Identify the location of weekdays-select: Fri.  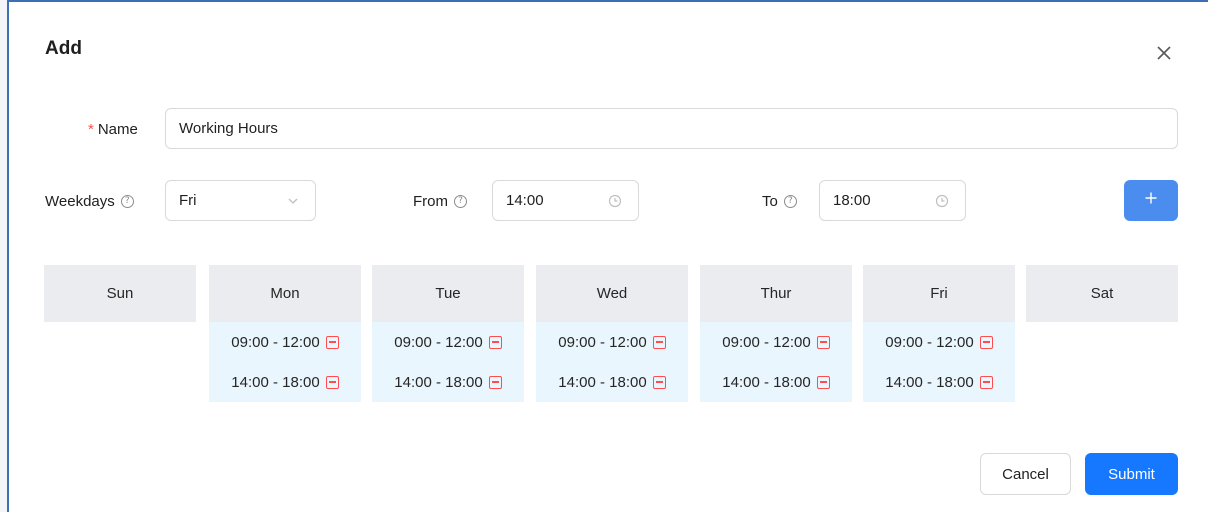
(240, 200).